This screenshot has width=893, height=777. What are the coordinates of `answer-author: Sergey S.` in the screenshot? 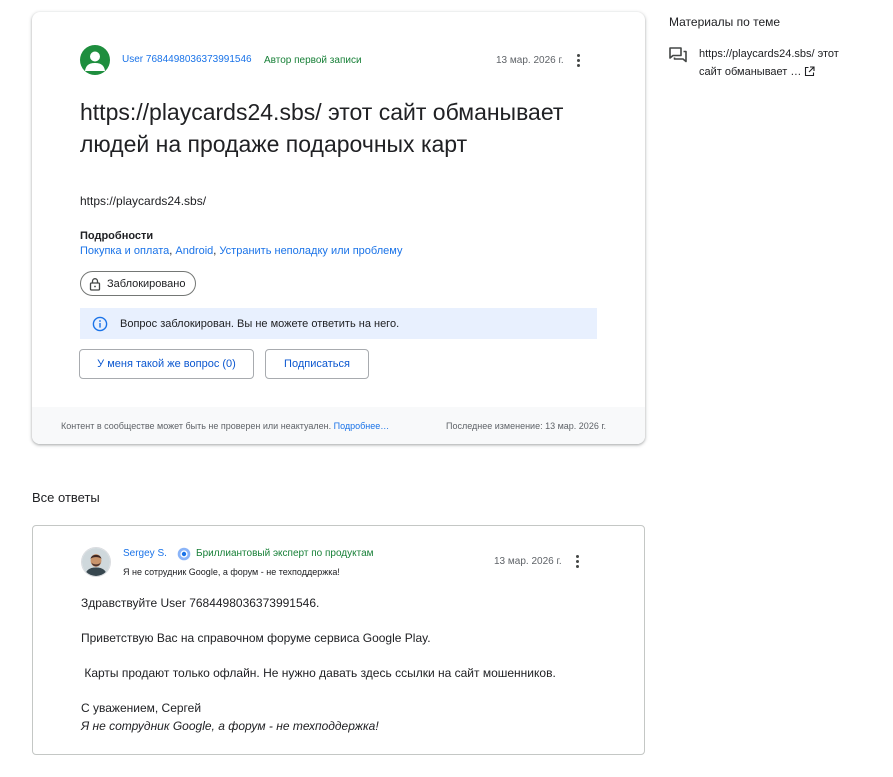 It's located at (145, 553).